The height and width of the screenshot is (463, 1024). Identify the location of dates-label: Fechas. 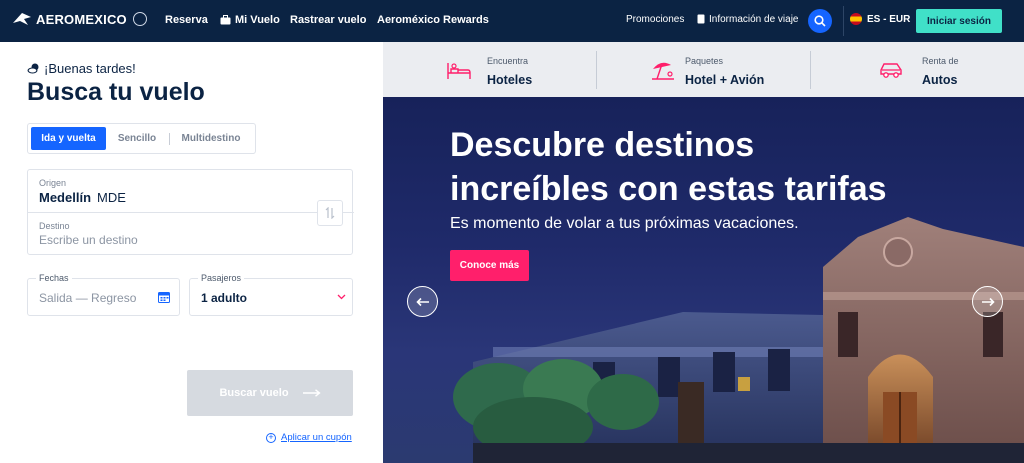
(54, 278).